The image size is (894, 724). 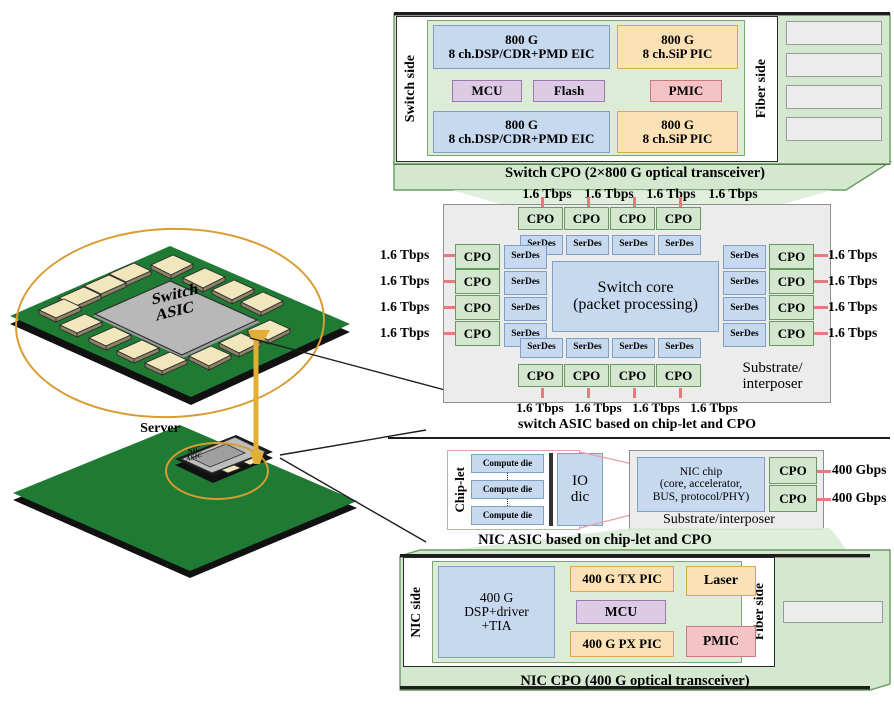 What do you see at coordinates (853, 254) in the screenshot?
I see `switch-asic-right-rate-1: 1.6 Tbps` at bounding box center [853, 254].